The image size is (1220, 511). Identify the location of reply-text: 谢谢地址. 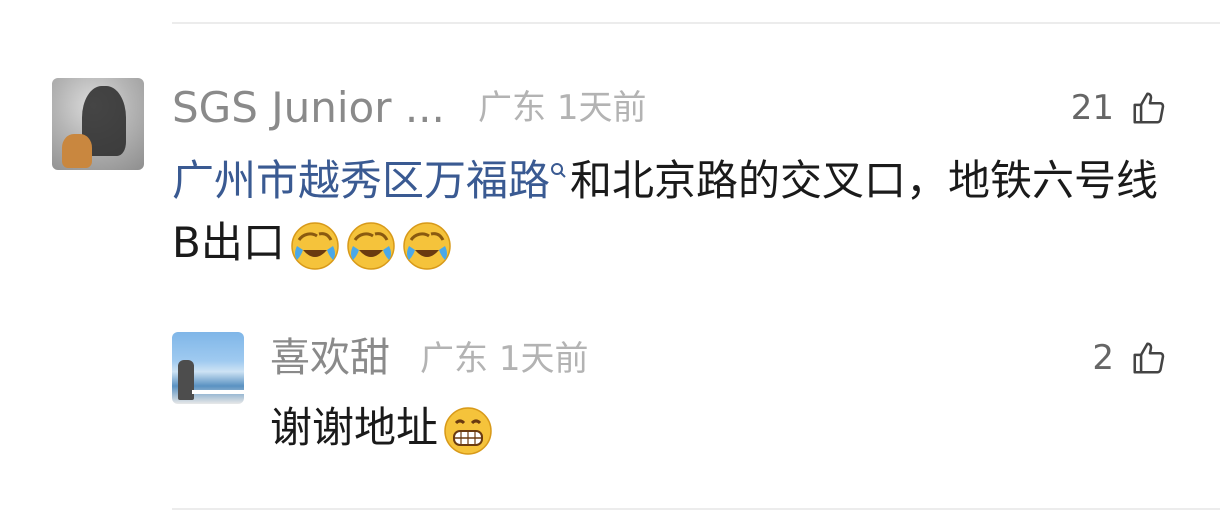
(382, 428).